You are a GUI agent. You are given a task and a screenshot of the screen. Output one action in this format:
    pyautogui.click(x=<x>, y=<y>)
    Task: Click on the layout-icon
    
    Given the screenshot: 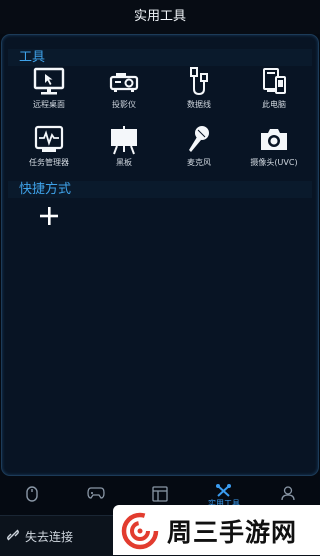 What is the action you would take?
    pyautogui.click(x=160, y=494)
    